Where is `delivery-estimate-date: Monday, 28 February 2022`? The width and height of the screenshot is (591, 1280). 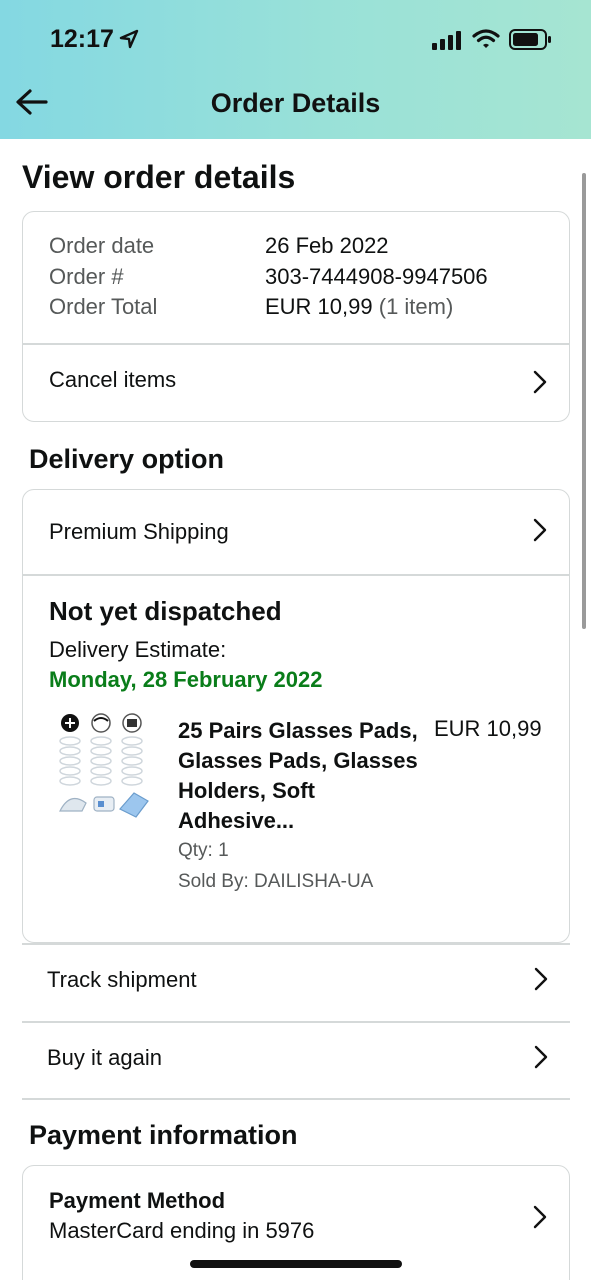
delivery-estimate-date: Monday, 28 February 2022 is located at coordinates (186, 679).